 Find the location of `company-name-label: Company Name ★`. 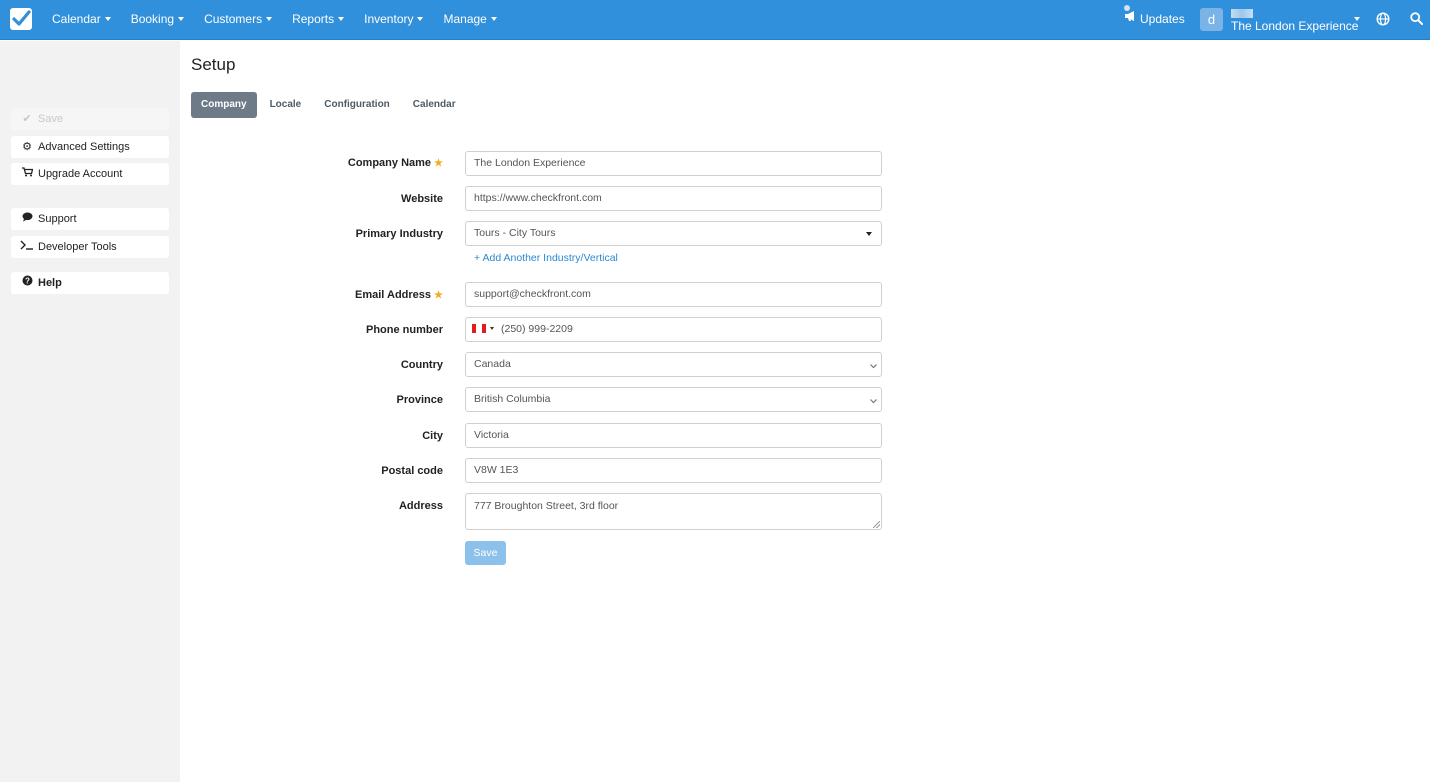

company-name-label: Company Name ★ is located at coordinates (395, 163).